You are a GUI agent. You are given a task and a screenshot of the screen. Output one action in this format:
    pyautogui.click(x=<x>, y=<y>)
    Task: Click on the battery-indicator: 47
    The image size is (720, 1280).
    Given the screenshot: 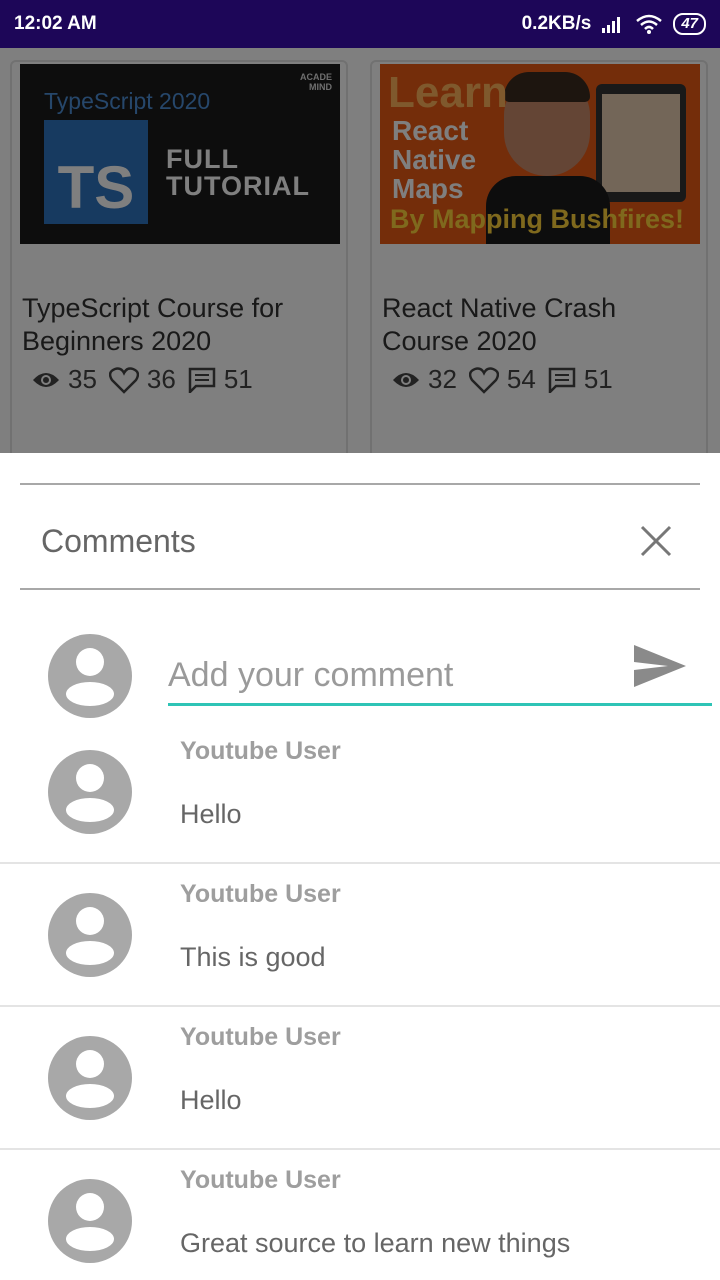 What is the action you would take?
    pyautogui.click(x=689, y=24)
    